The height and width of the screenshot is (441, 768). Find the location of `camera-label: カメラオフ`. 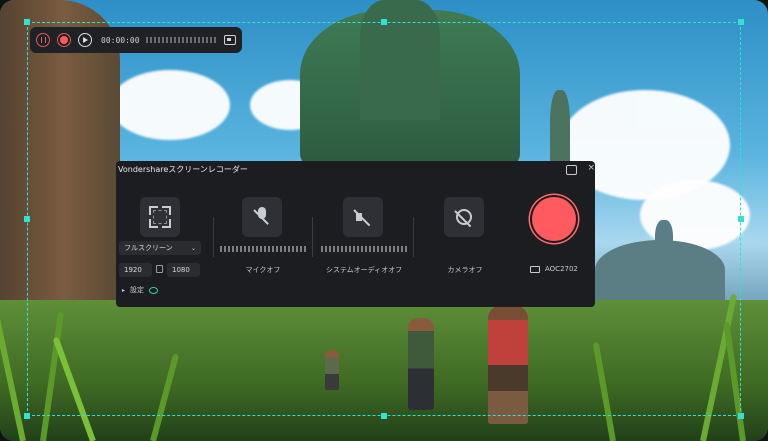

camera-label: カメラオフ is located at coordinates (465, 270).